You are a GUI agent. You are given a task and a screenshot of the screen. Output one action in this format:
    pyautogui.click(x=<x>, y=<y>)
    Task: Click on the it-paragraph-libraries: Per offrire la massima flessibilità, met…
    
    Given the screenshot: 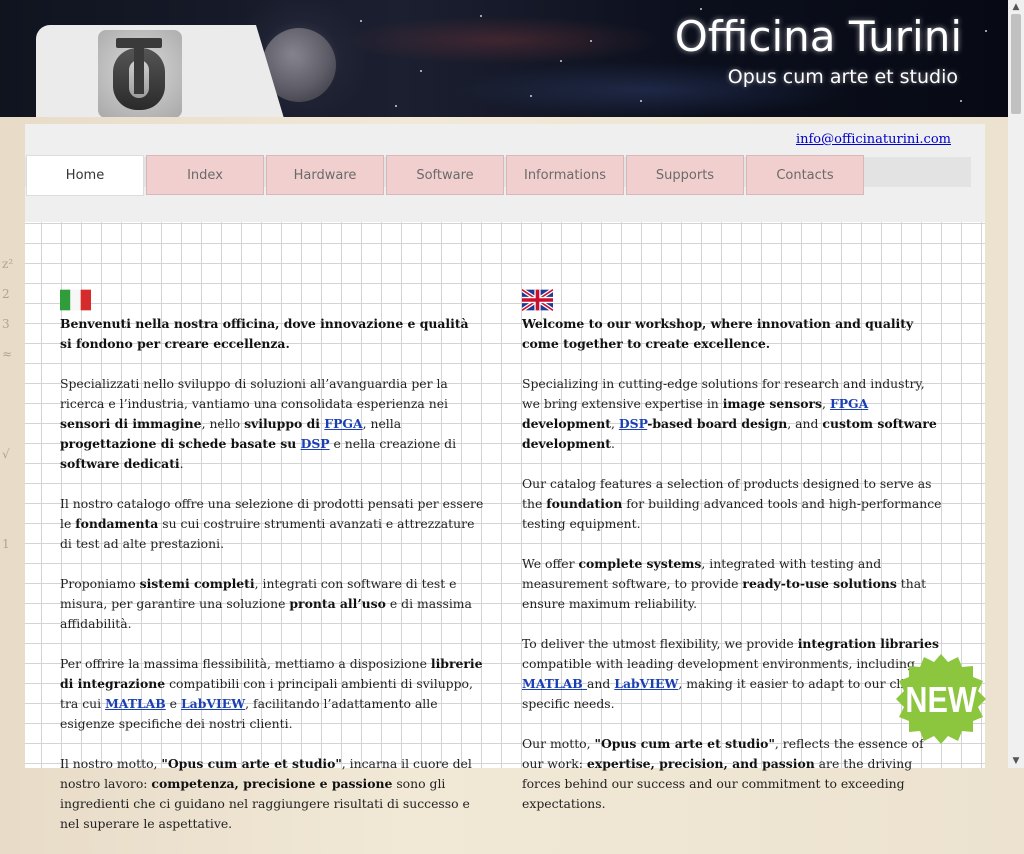 What is the action you would take?
    pyautogui.click(x=272, y=694)
    